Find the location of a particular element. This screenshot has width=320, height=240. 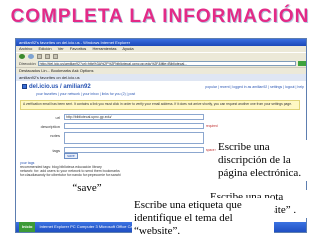

menu-herramientas: Herramientas is located at coordinates (104, 48).